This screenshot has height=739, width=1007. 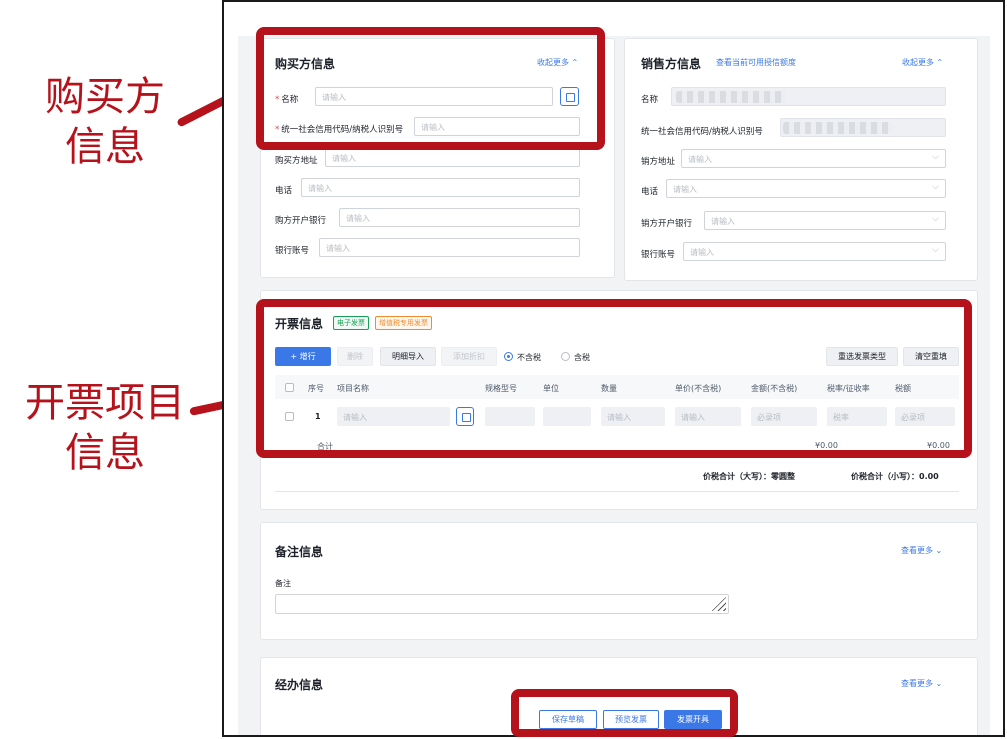 I want to click on col-spec: 规格型号, so click(x=501, y=388).